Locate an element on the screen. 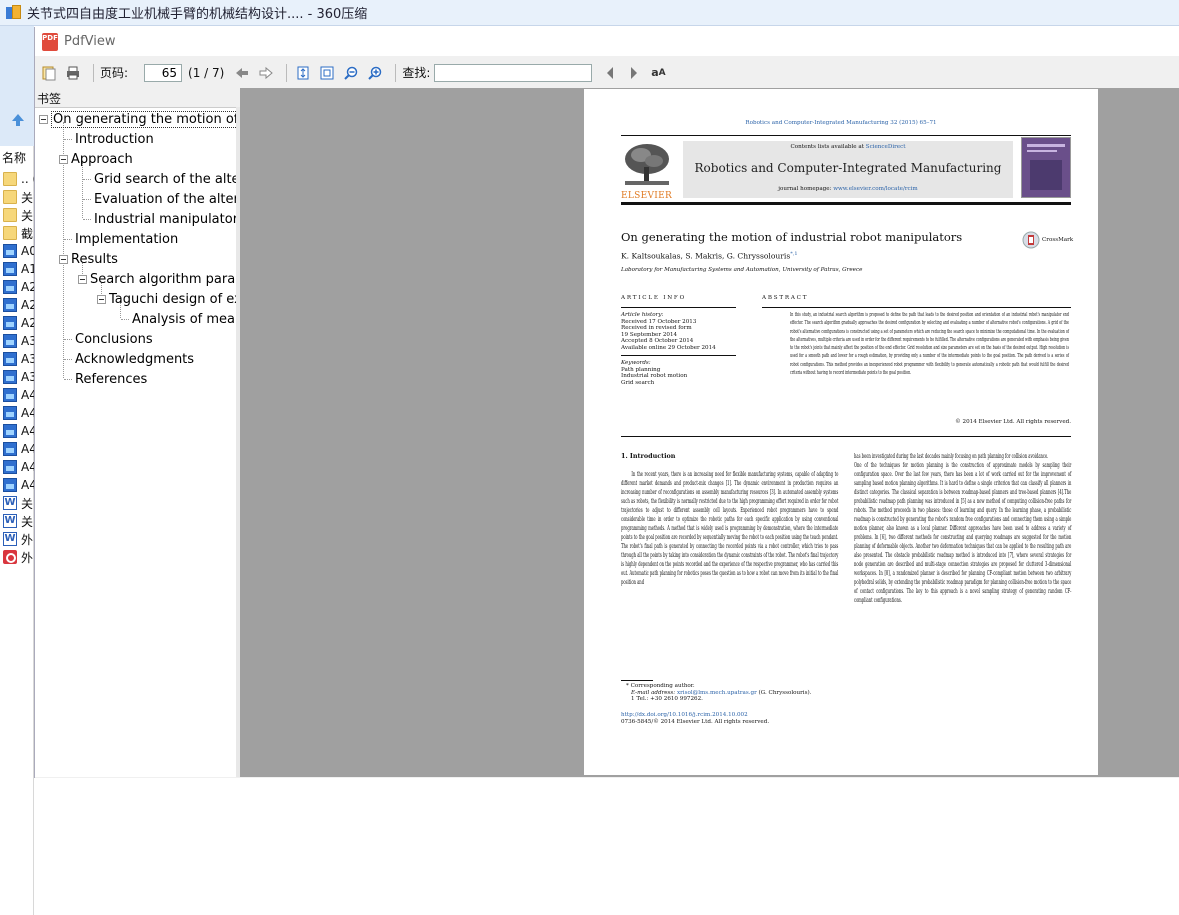  footnote-rule is located at coordinates (637, 680).